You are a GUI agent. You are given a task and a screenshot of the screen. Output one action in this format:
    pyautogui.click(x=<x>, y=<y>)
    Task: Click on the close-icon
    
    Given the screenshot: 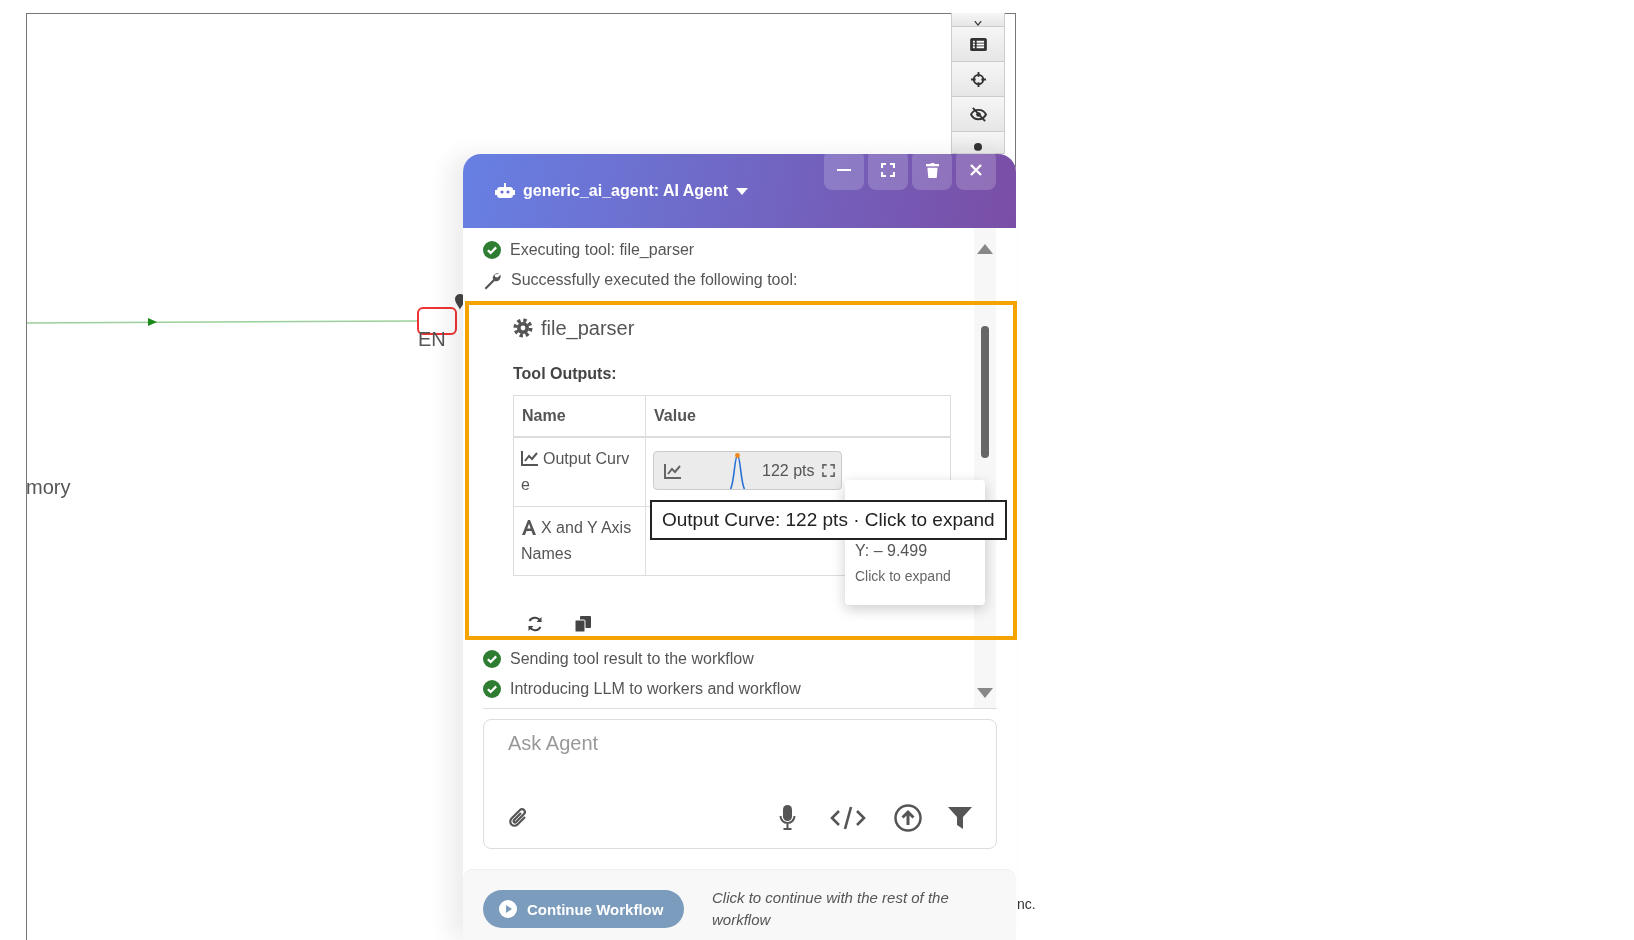 What is the action you would take?
    pyautogui.click(x=976, y=170)
    